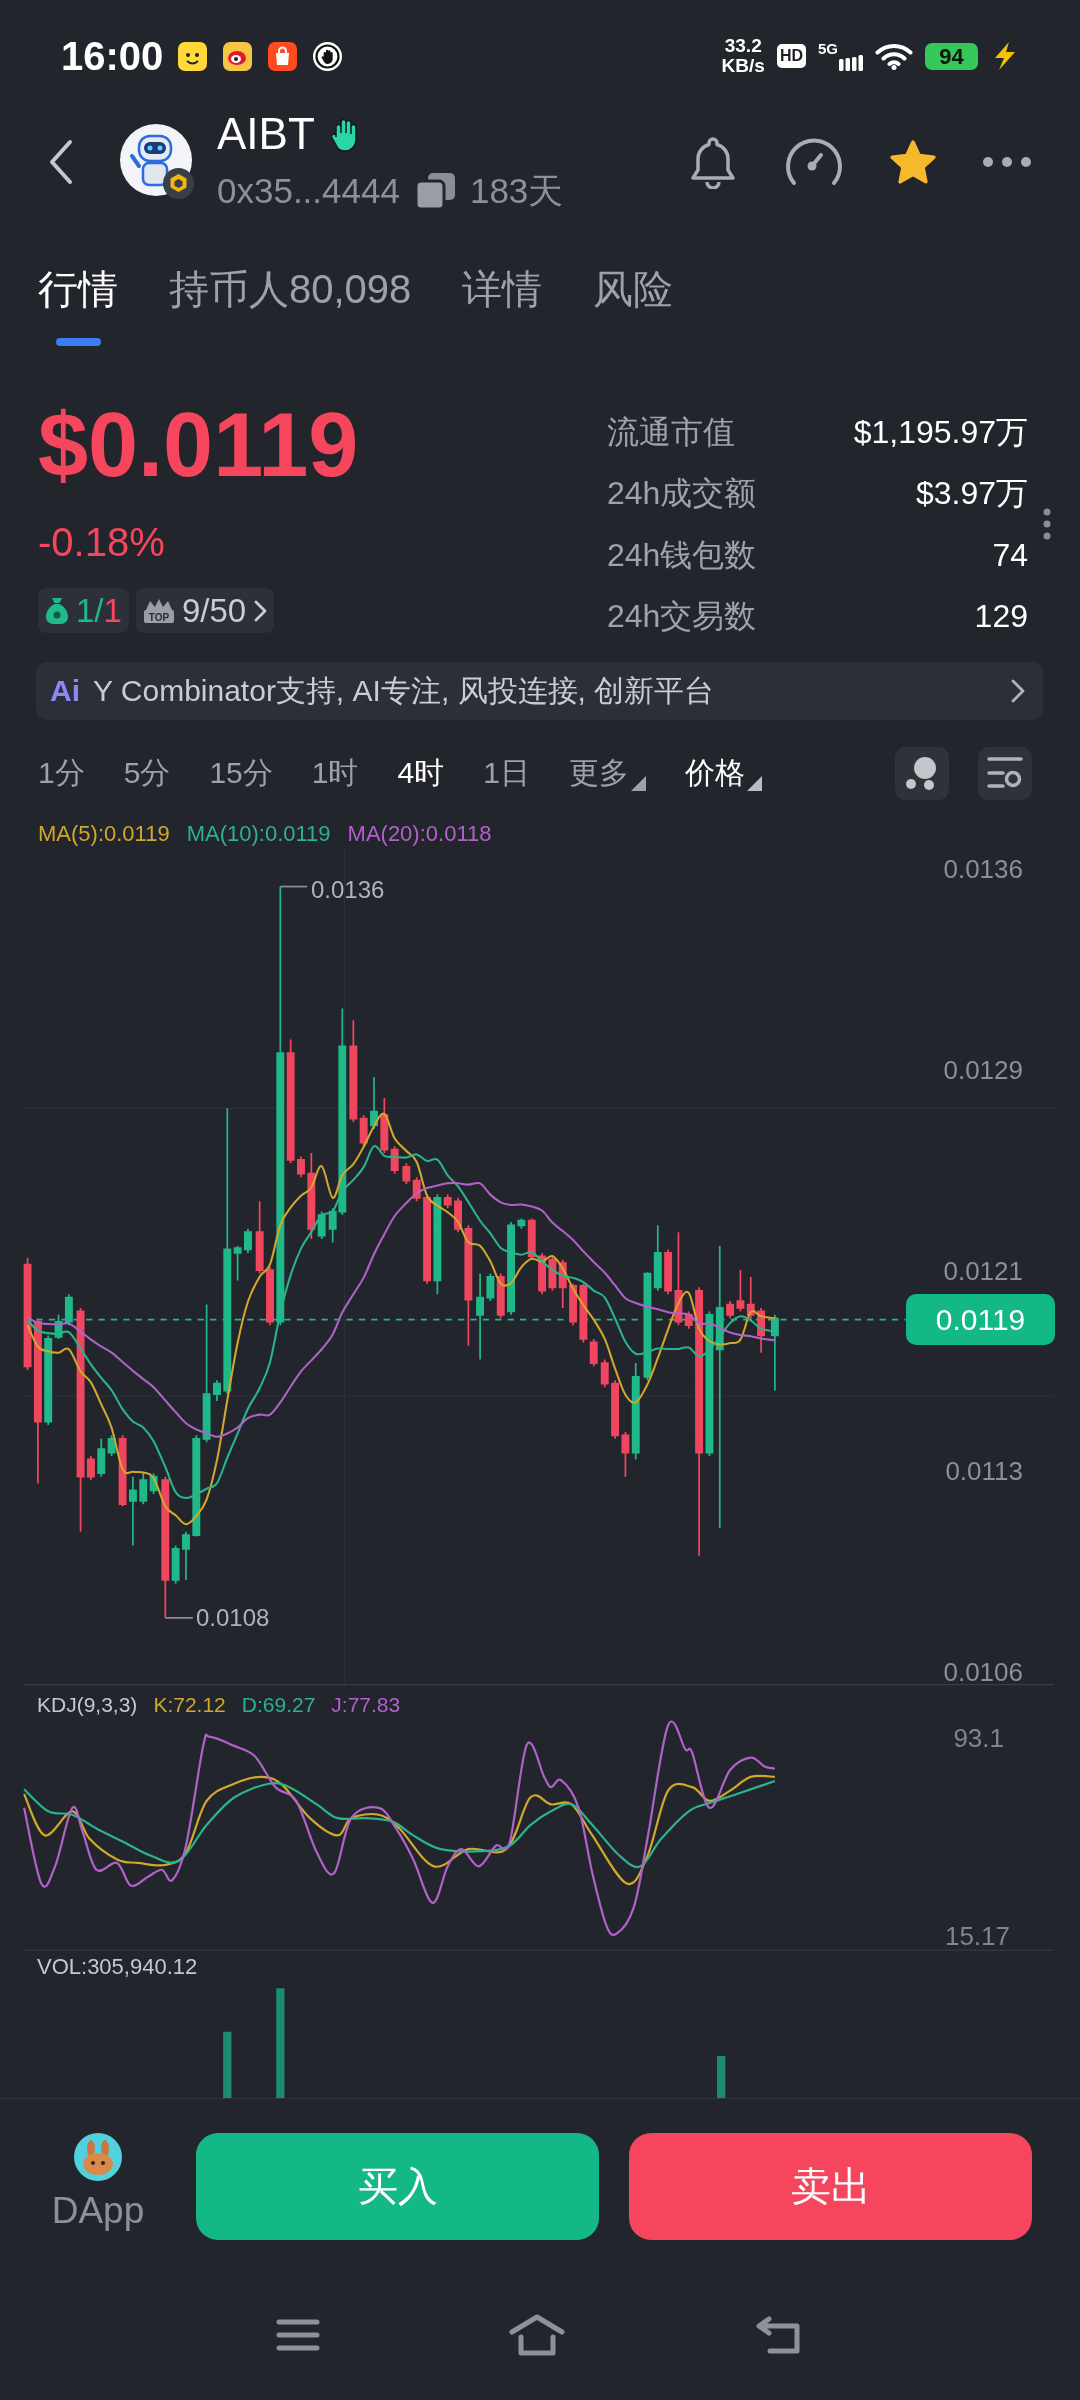  What do you see at coordinates (99, 610) in the screenshot?
I see `holder-ratio: 1/1` at bounding box center [99, 610].